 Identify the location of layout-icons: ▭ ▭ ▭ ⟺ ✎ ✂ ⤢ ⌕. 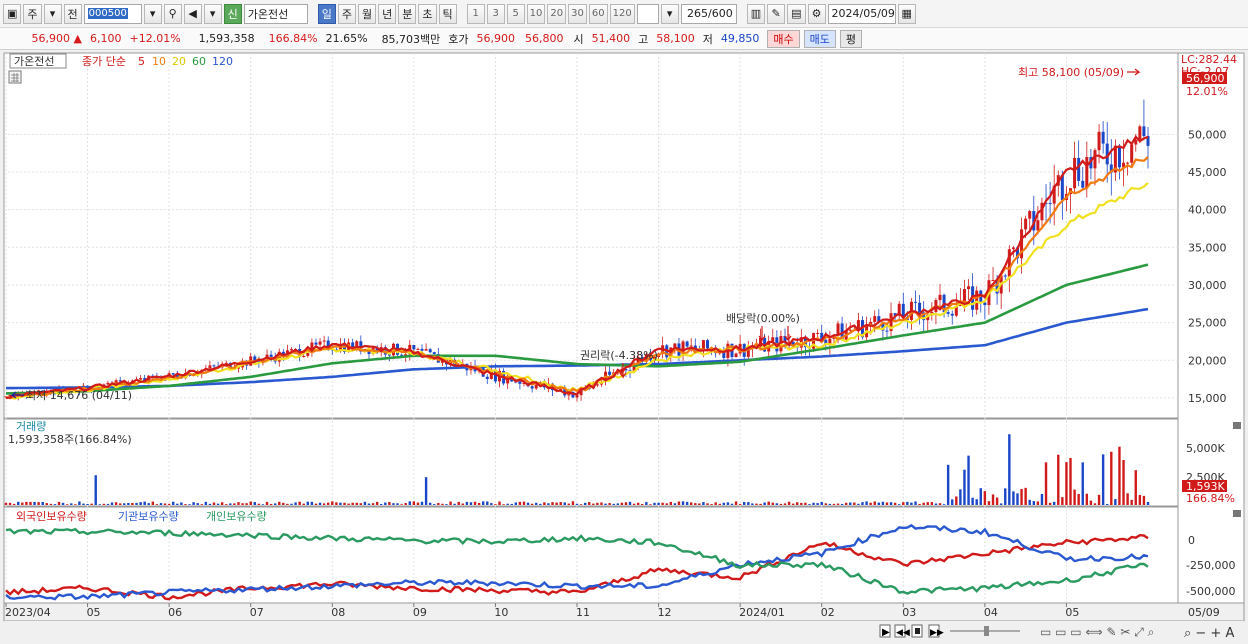
(1097, 632).